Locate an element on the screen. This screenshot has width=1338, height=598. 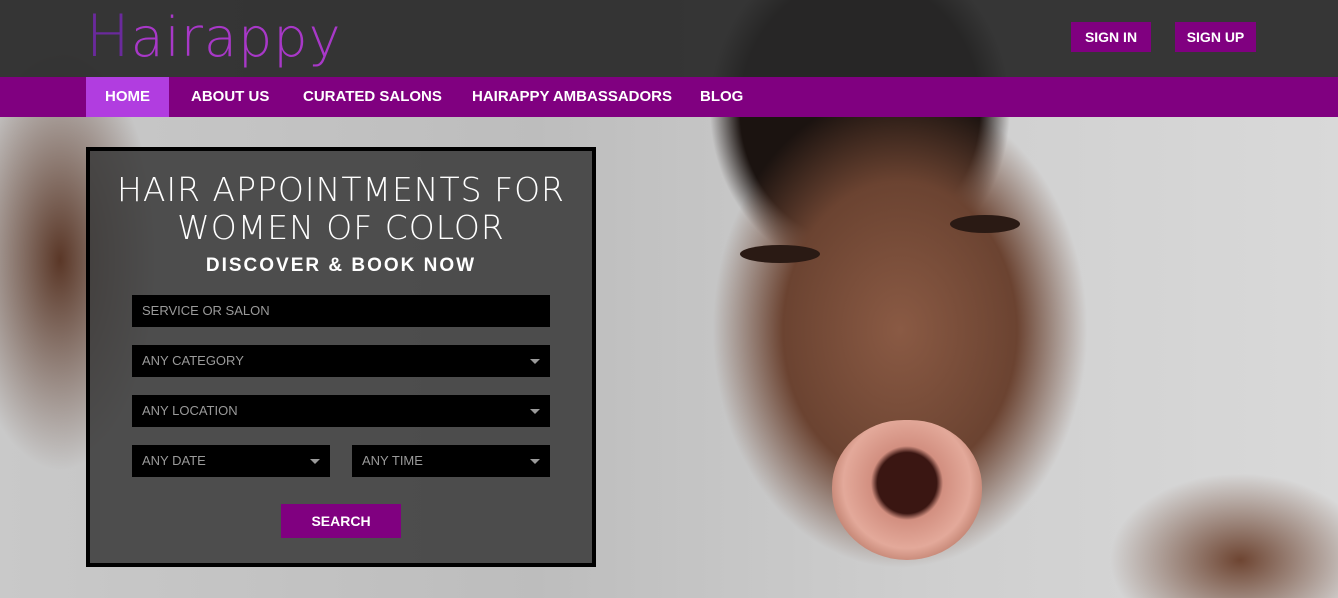
panel-title-line2: WOMEN OF COLOR is located at coordinates (341, 227).